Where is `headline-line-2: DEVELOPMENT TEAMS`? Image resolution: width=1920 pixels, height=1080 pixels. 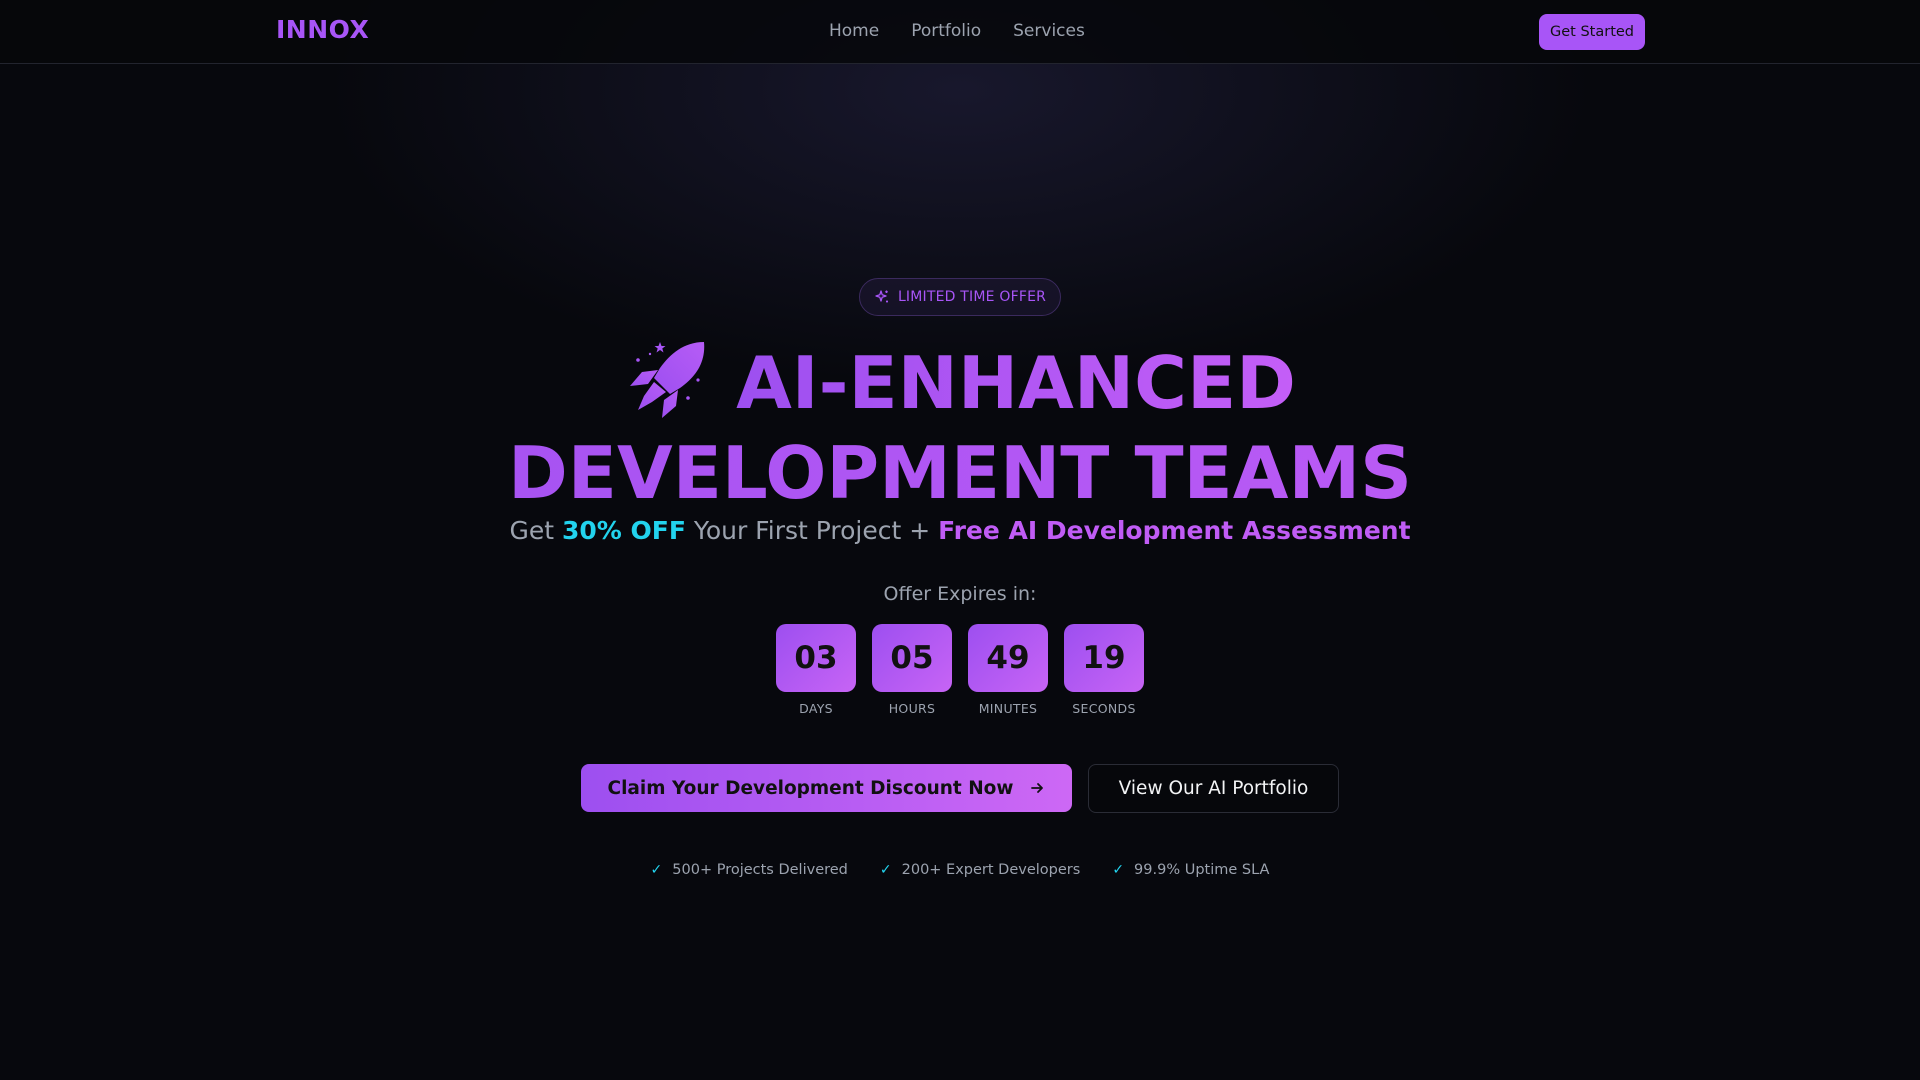
headline-line-2: DEVELOPMENT TEAMS is located at coordinates (960, 473).